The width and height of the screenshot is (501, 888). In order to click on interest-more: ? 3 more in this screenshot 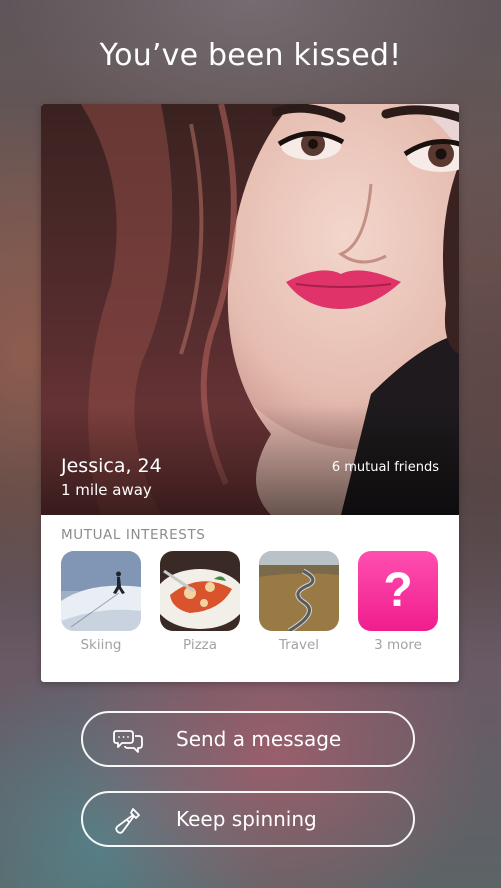, I will do `click(398, 602)`.